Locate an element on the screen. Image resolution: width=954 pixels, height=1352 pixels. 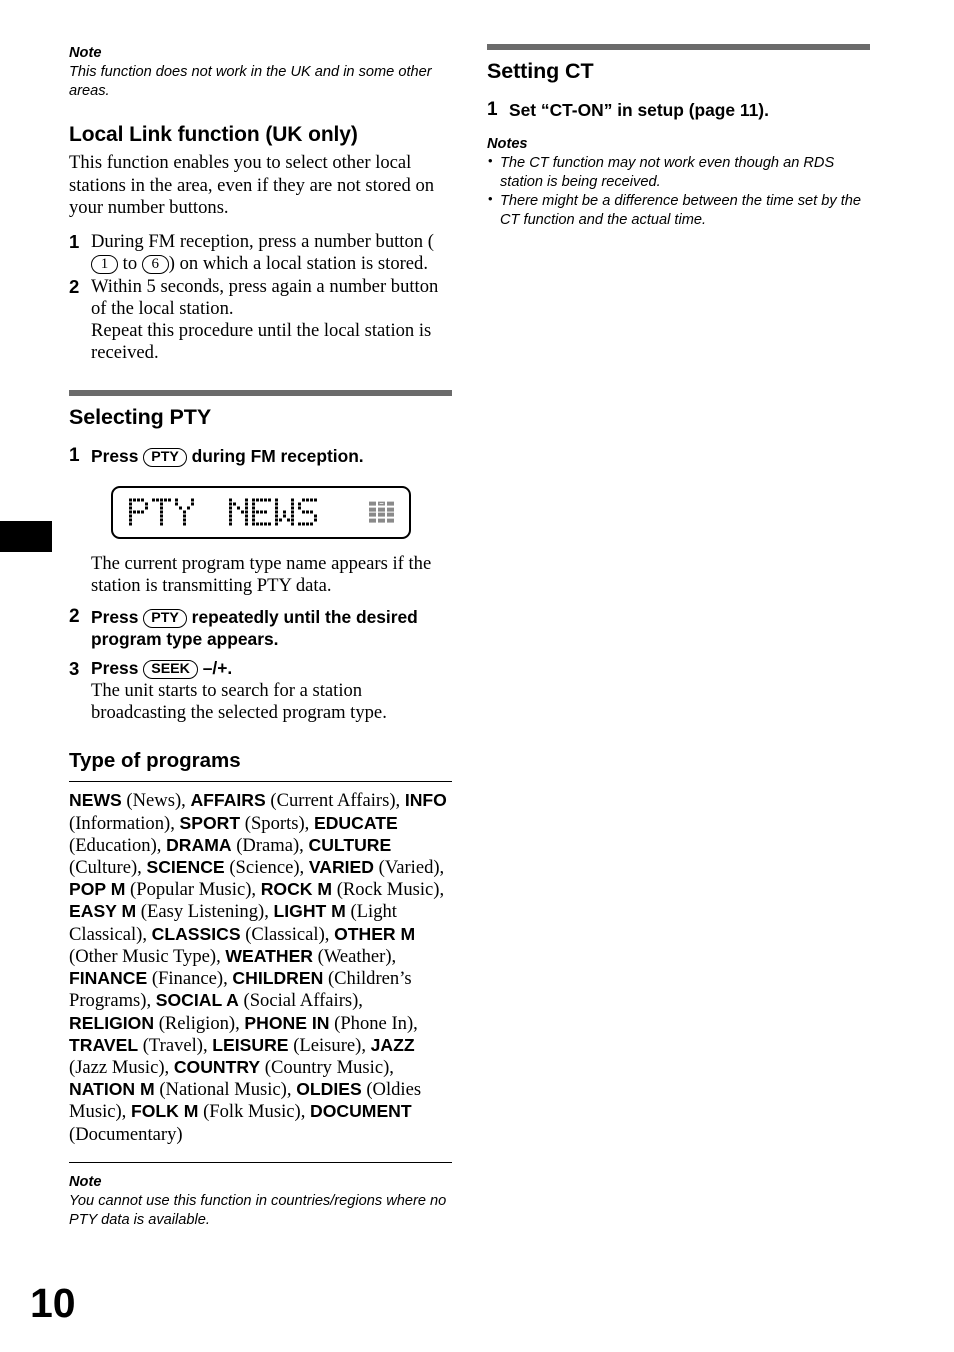
lcd-main-text is located at coordinates (272, 512).